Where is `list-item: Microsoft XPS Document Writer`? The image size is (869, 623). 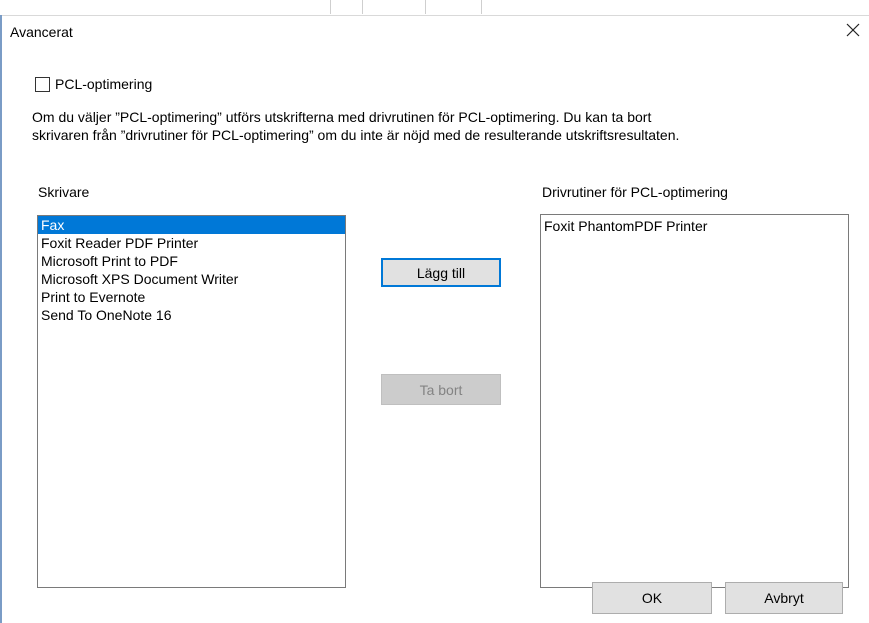
list-item: Microsoft XPS Document Writer is located at coordinates (191, 279).